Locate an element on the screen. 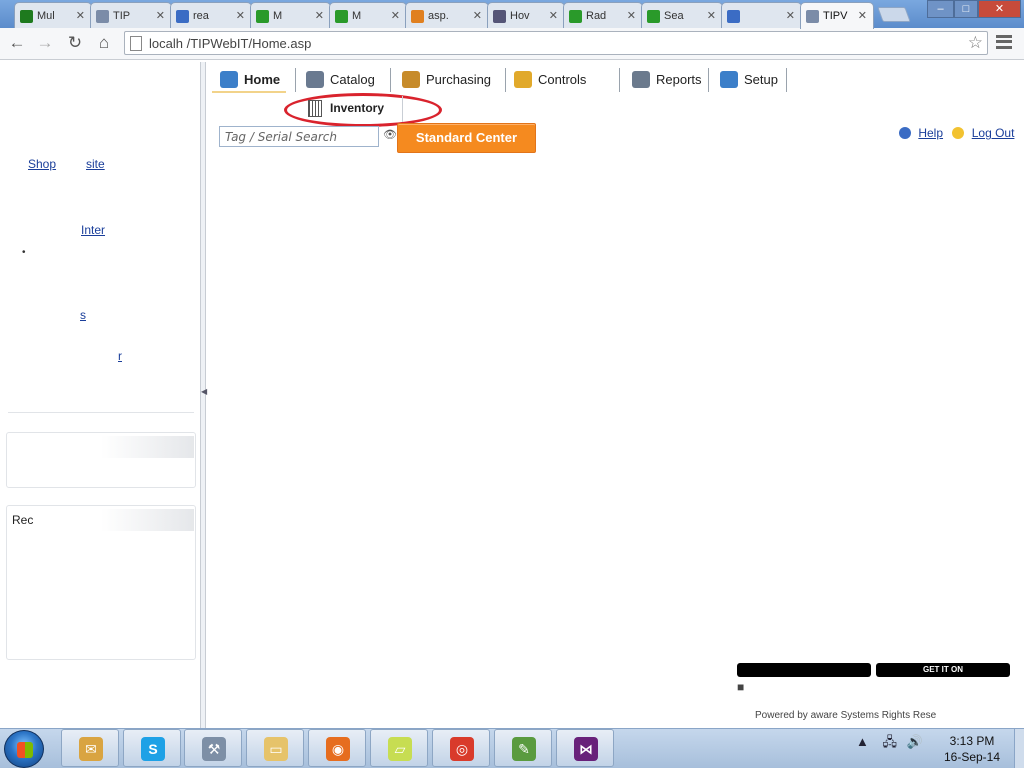 This screenshot has height=768, width=1024. star-icon: ☆ is located at coordinates (975, 43).